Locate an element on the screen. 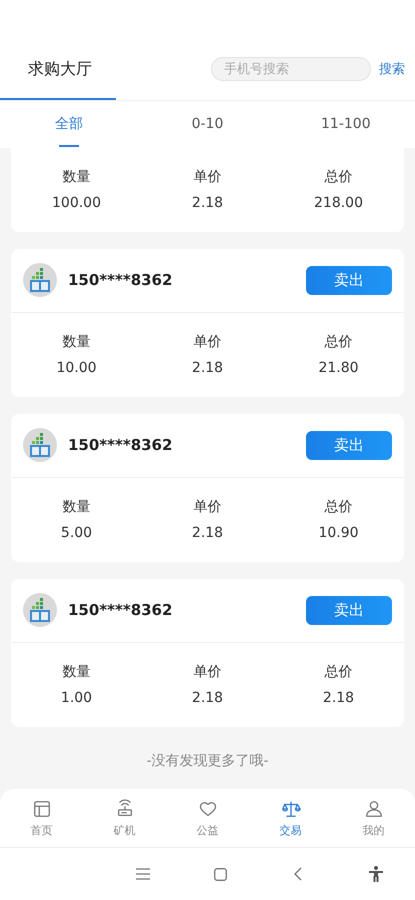 This screenshot has width=415, height=900. search-field: 手机号搜索 is located at coordinates (291, 69).